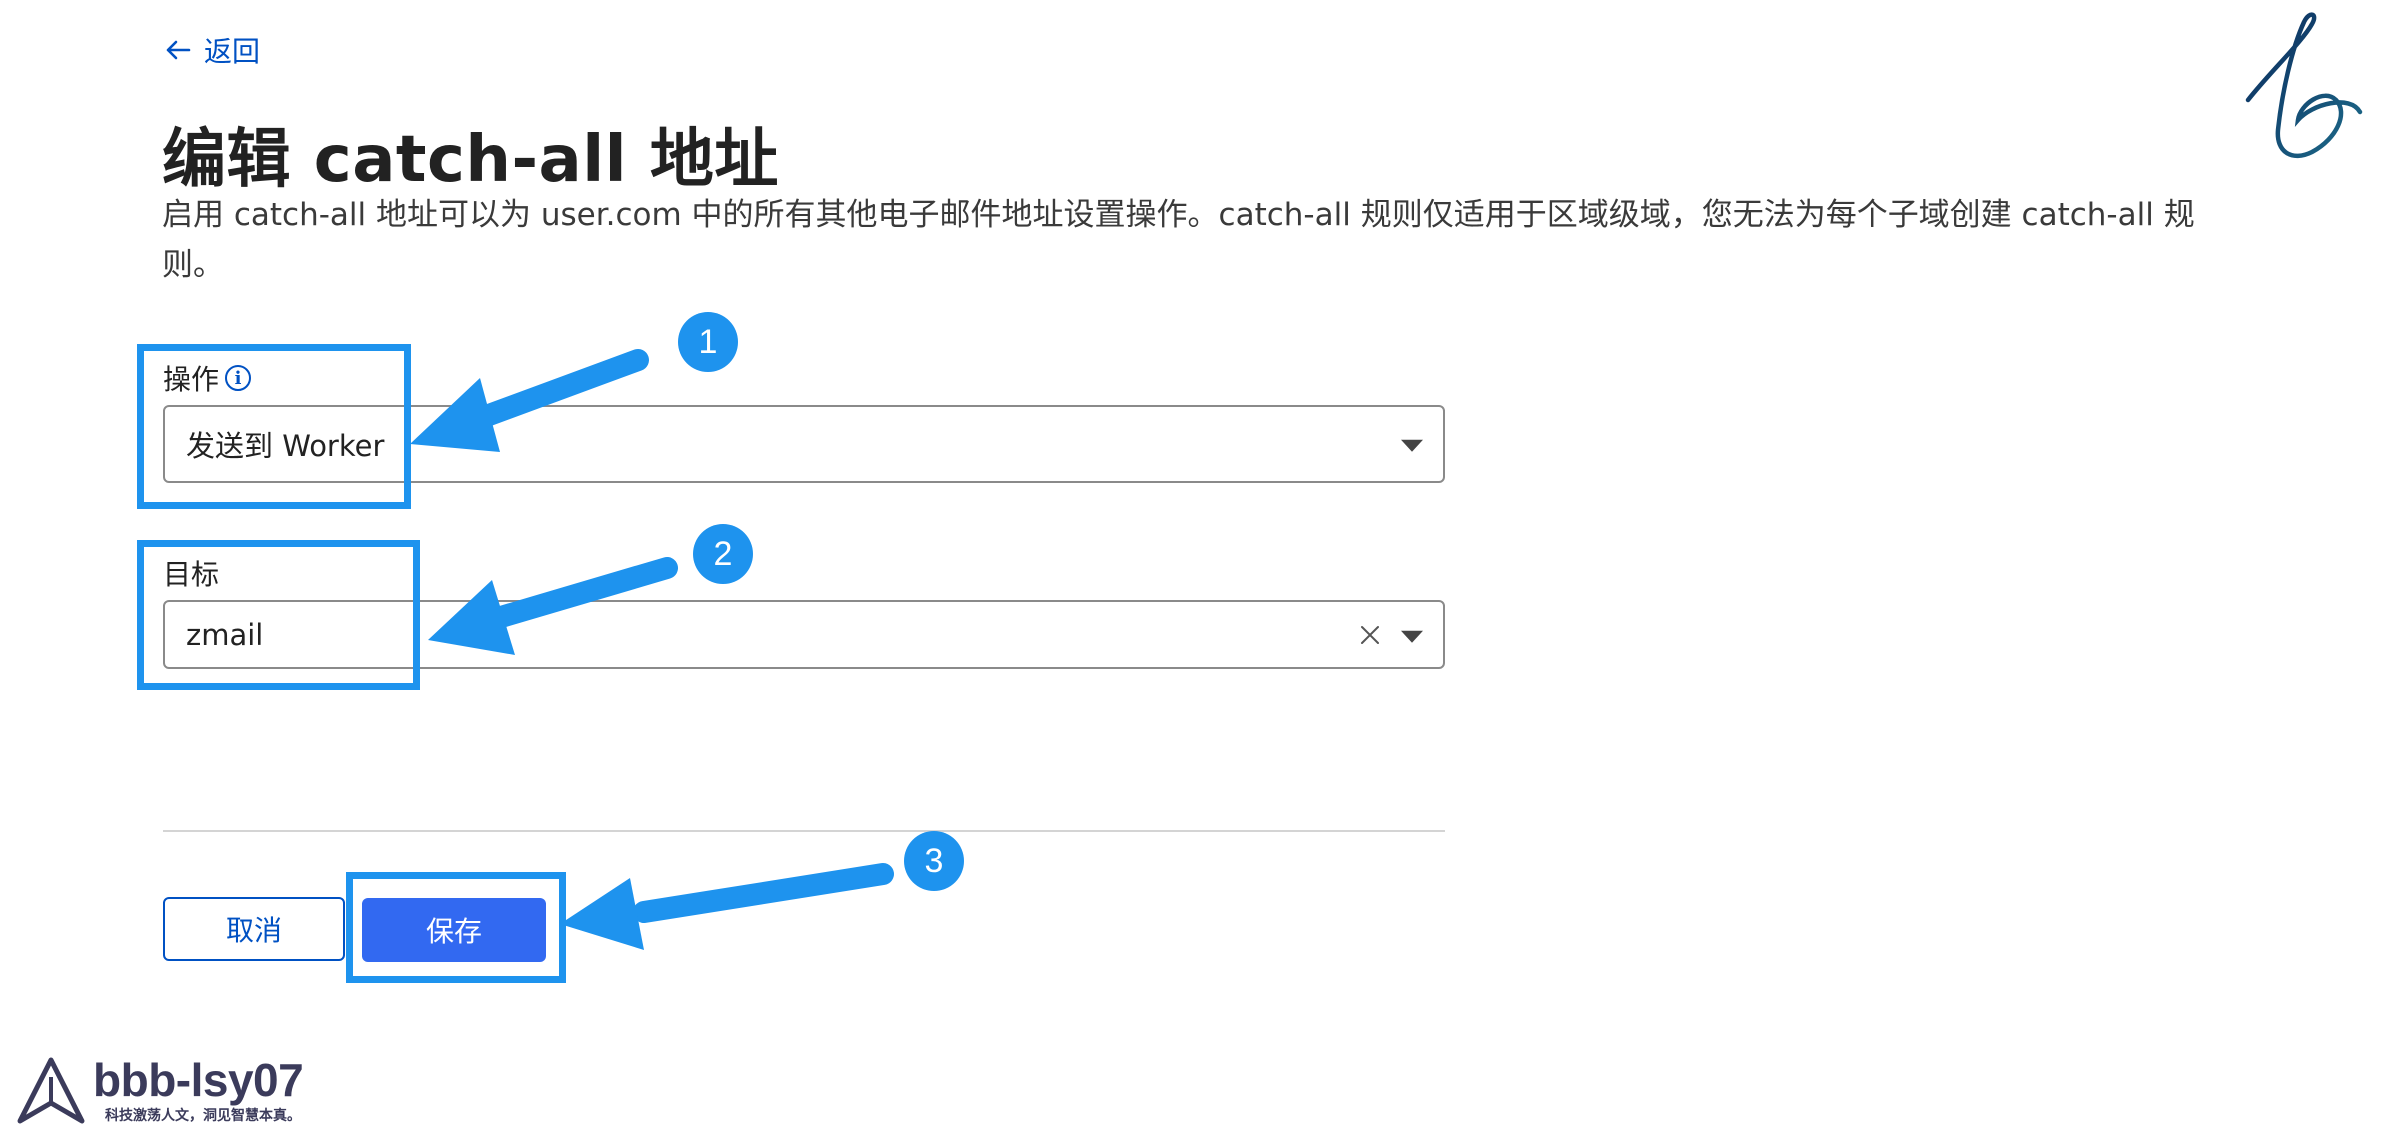 The image size is (2384, 1138). Describe the element at coordinates (723, 554) in the screenshot. I see `step-badge-2: 2` at that location.